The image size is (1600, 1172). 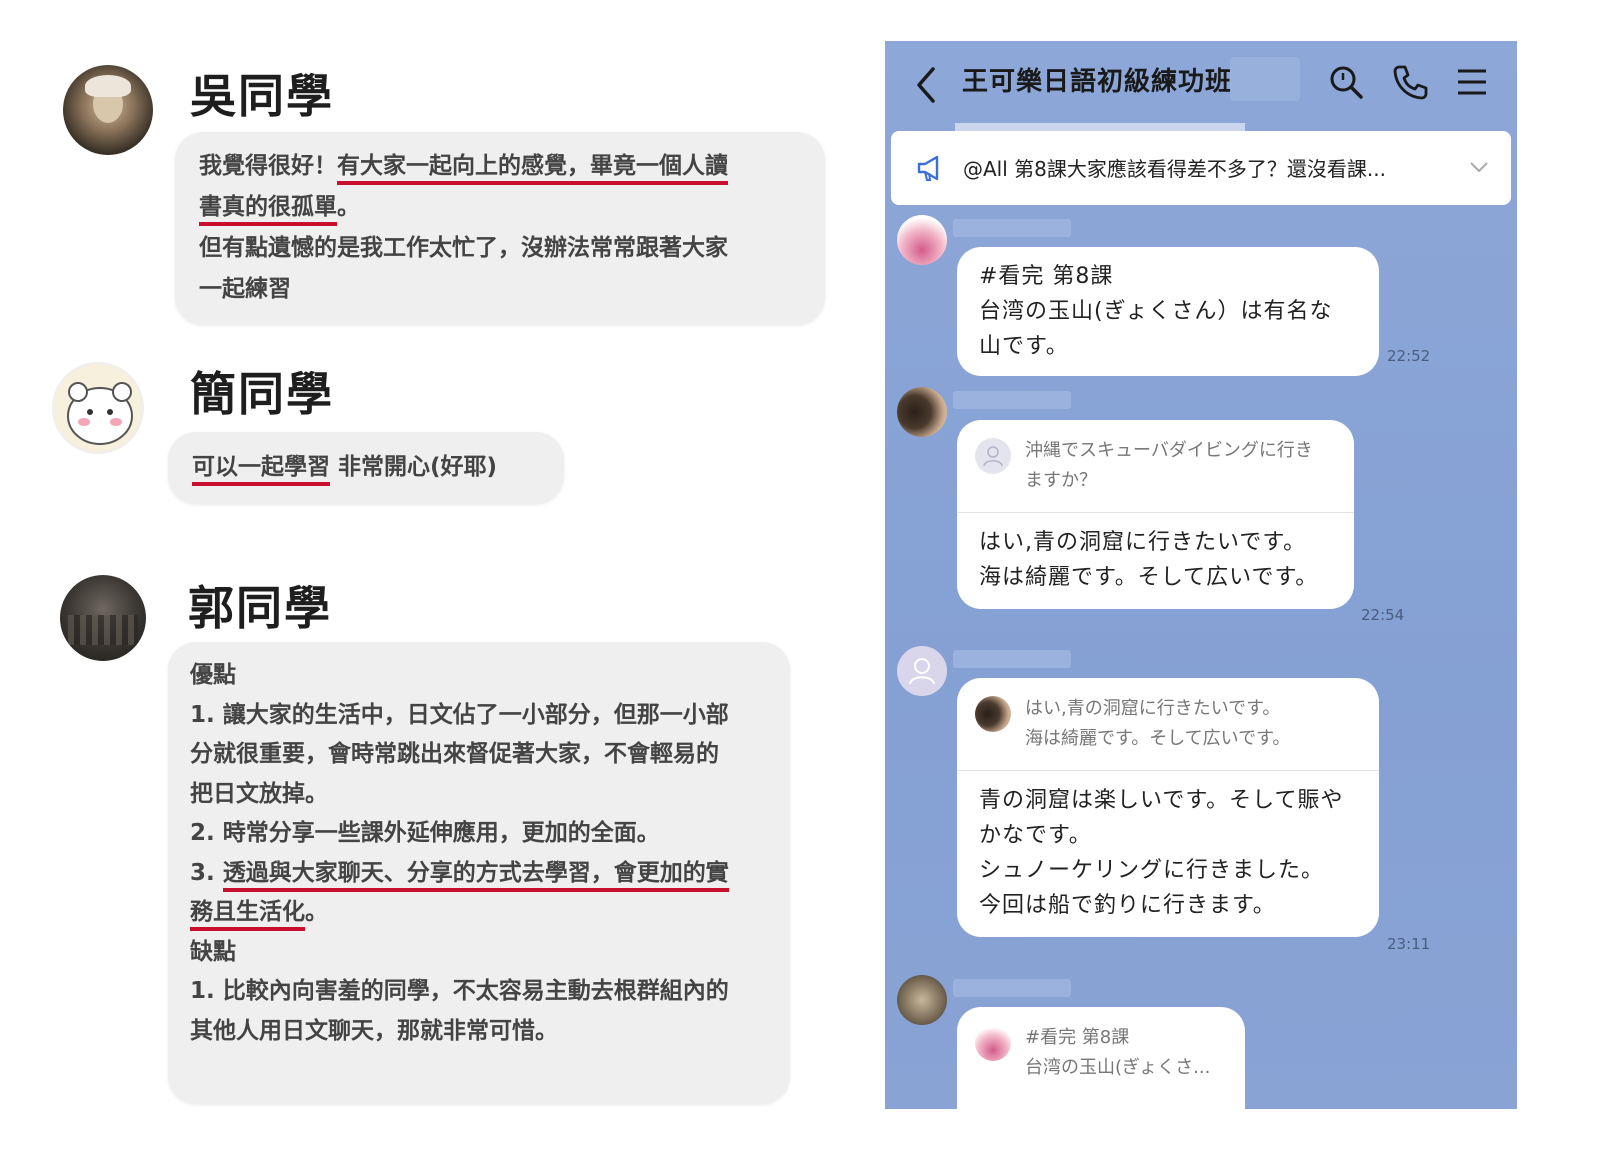 What do you see at coordinates (500, 207) in the screenshot?
I see `line: 書真的很孤單。` at bounding box center [500, 207].